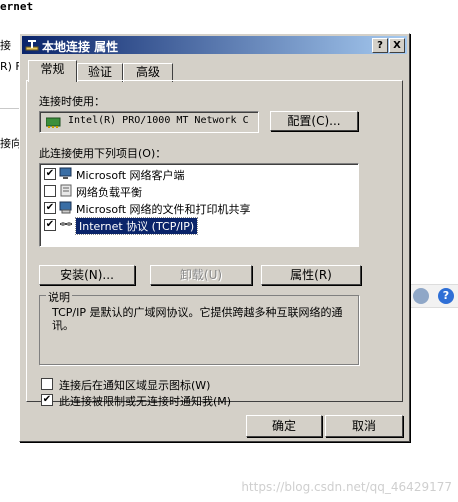 This screenshot has width=458, height=502. What do you see at coordinates (5, 45) in the screenshot?
I see `background-text-fragment: 接` at bounding box center [5, 45].